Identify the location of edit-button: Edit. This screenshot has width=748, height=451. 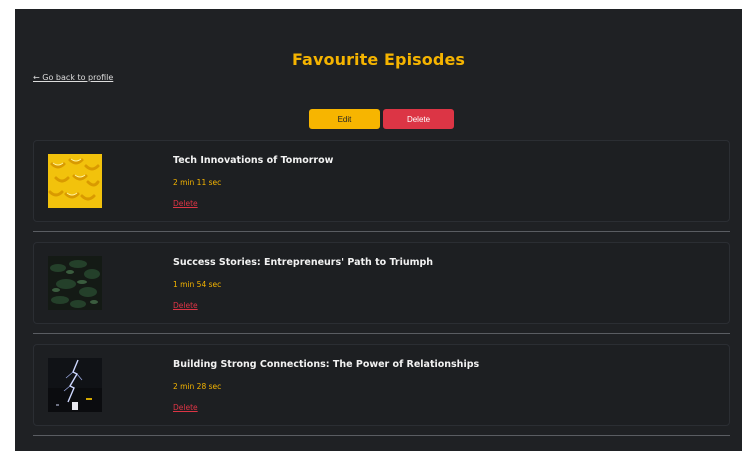
(344, 119).